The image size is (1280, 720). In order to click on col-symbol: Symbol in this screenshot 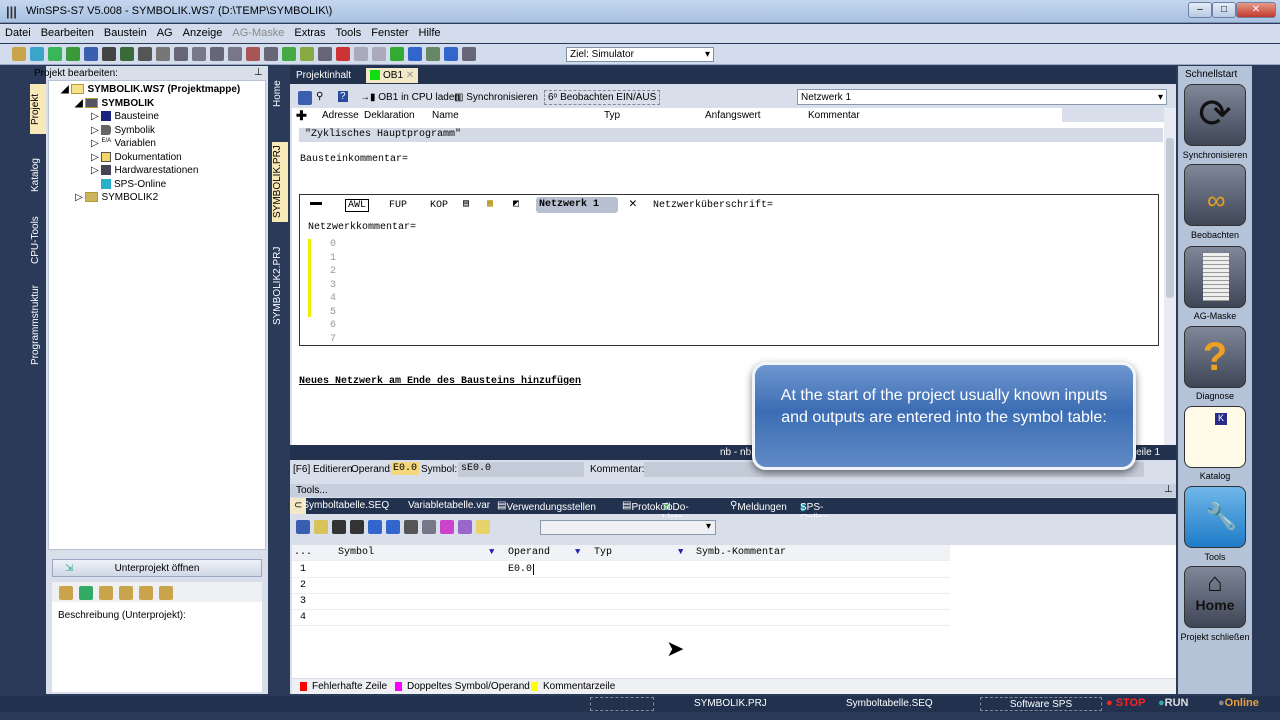, I will do `click(356, 552)`.